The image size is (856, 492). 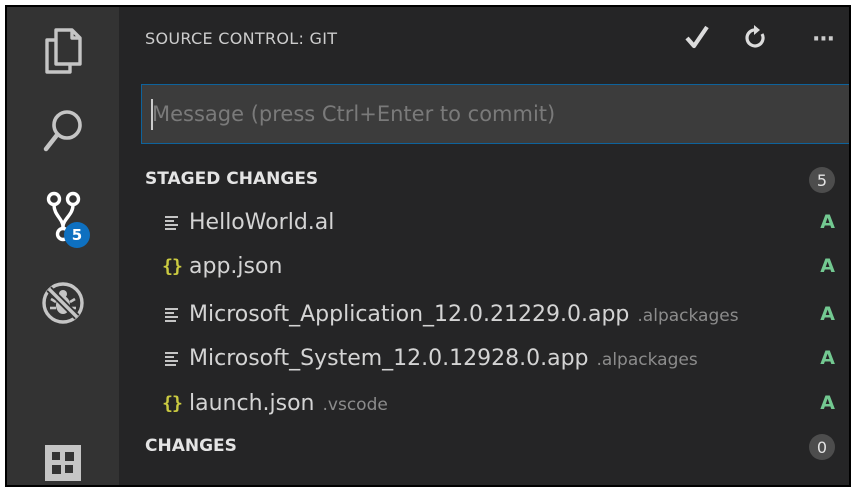 What do you see at coordinates (484, 222) in the screenshot?
I see `staged-file-row: HelloWorld.al A` at bounding box center [484, 222].